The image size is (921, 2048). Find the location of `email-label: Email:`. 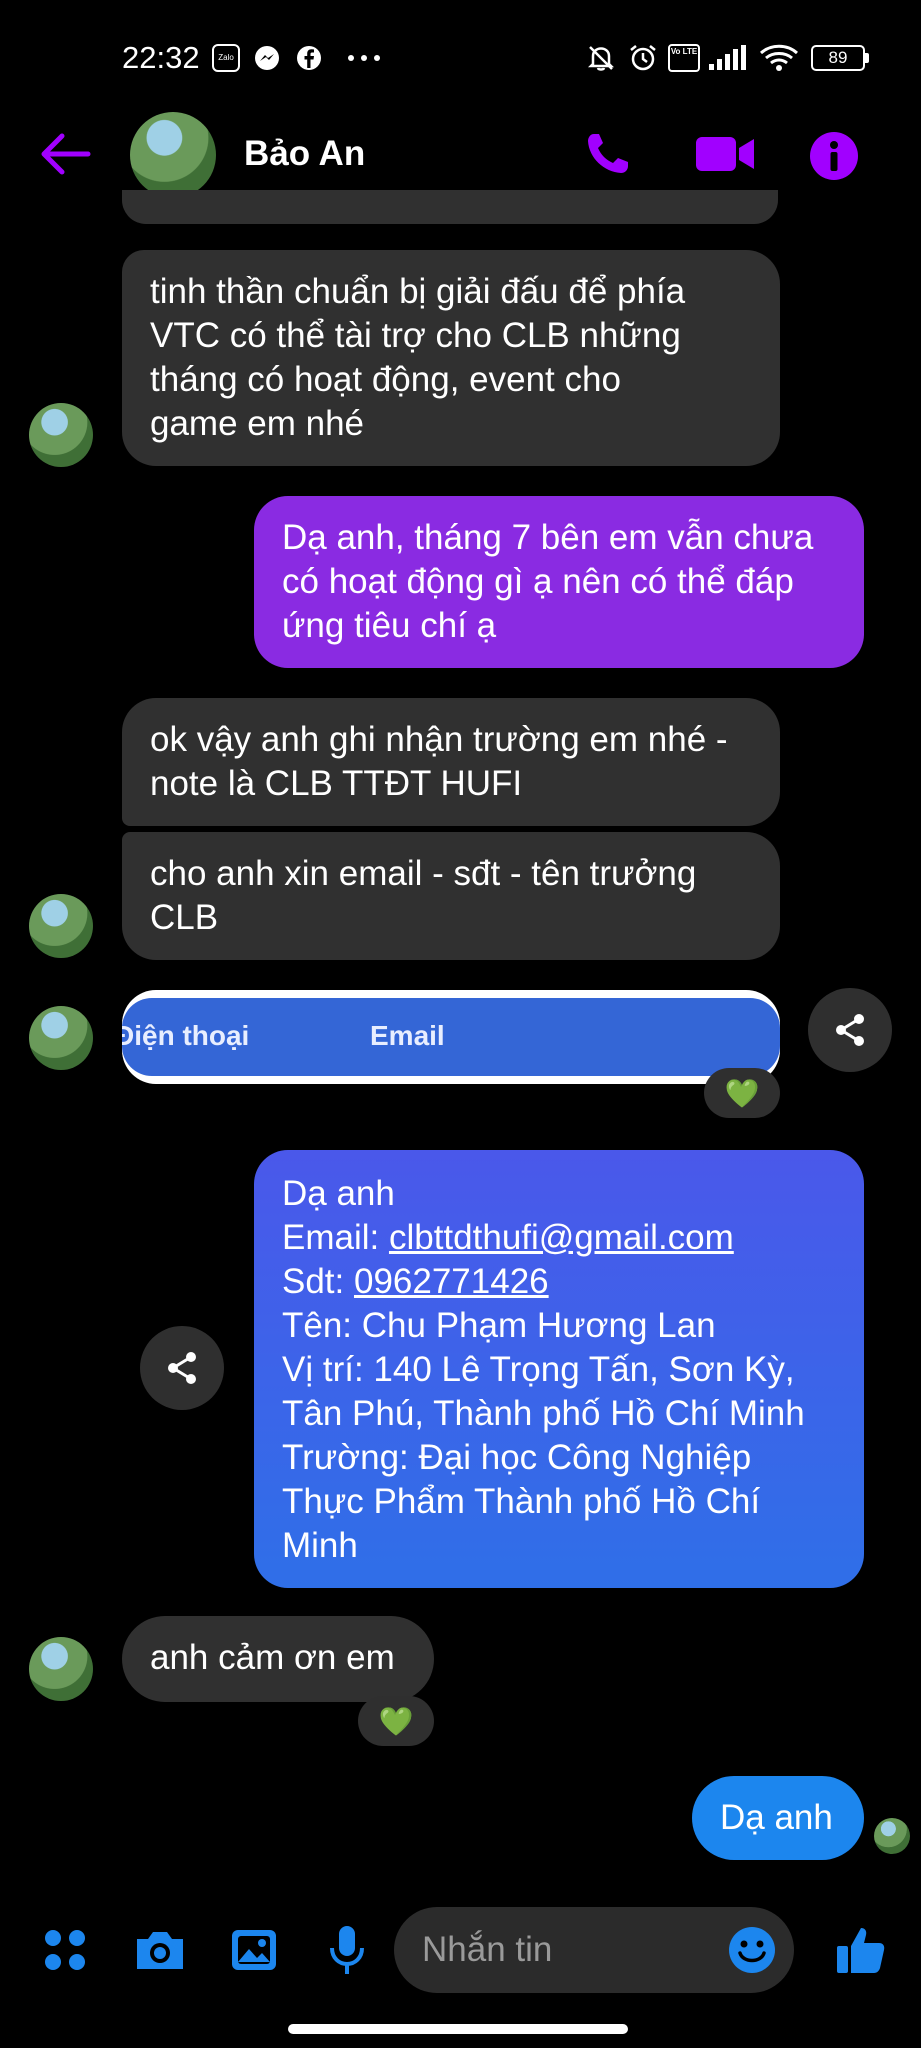

email-label: Email: is located at coordinates (335, 1237).